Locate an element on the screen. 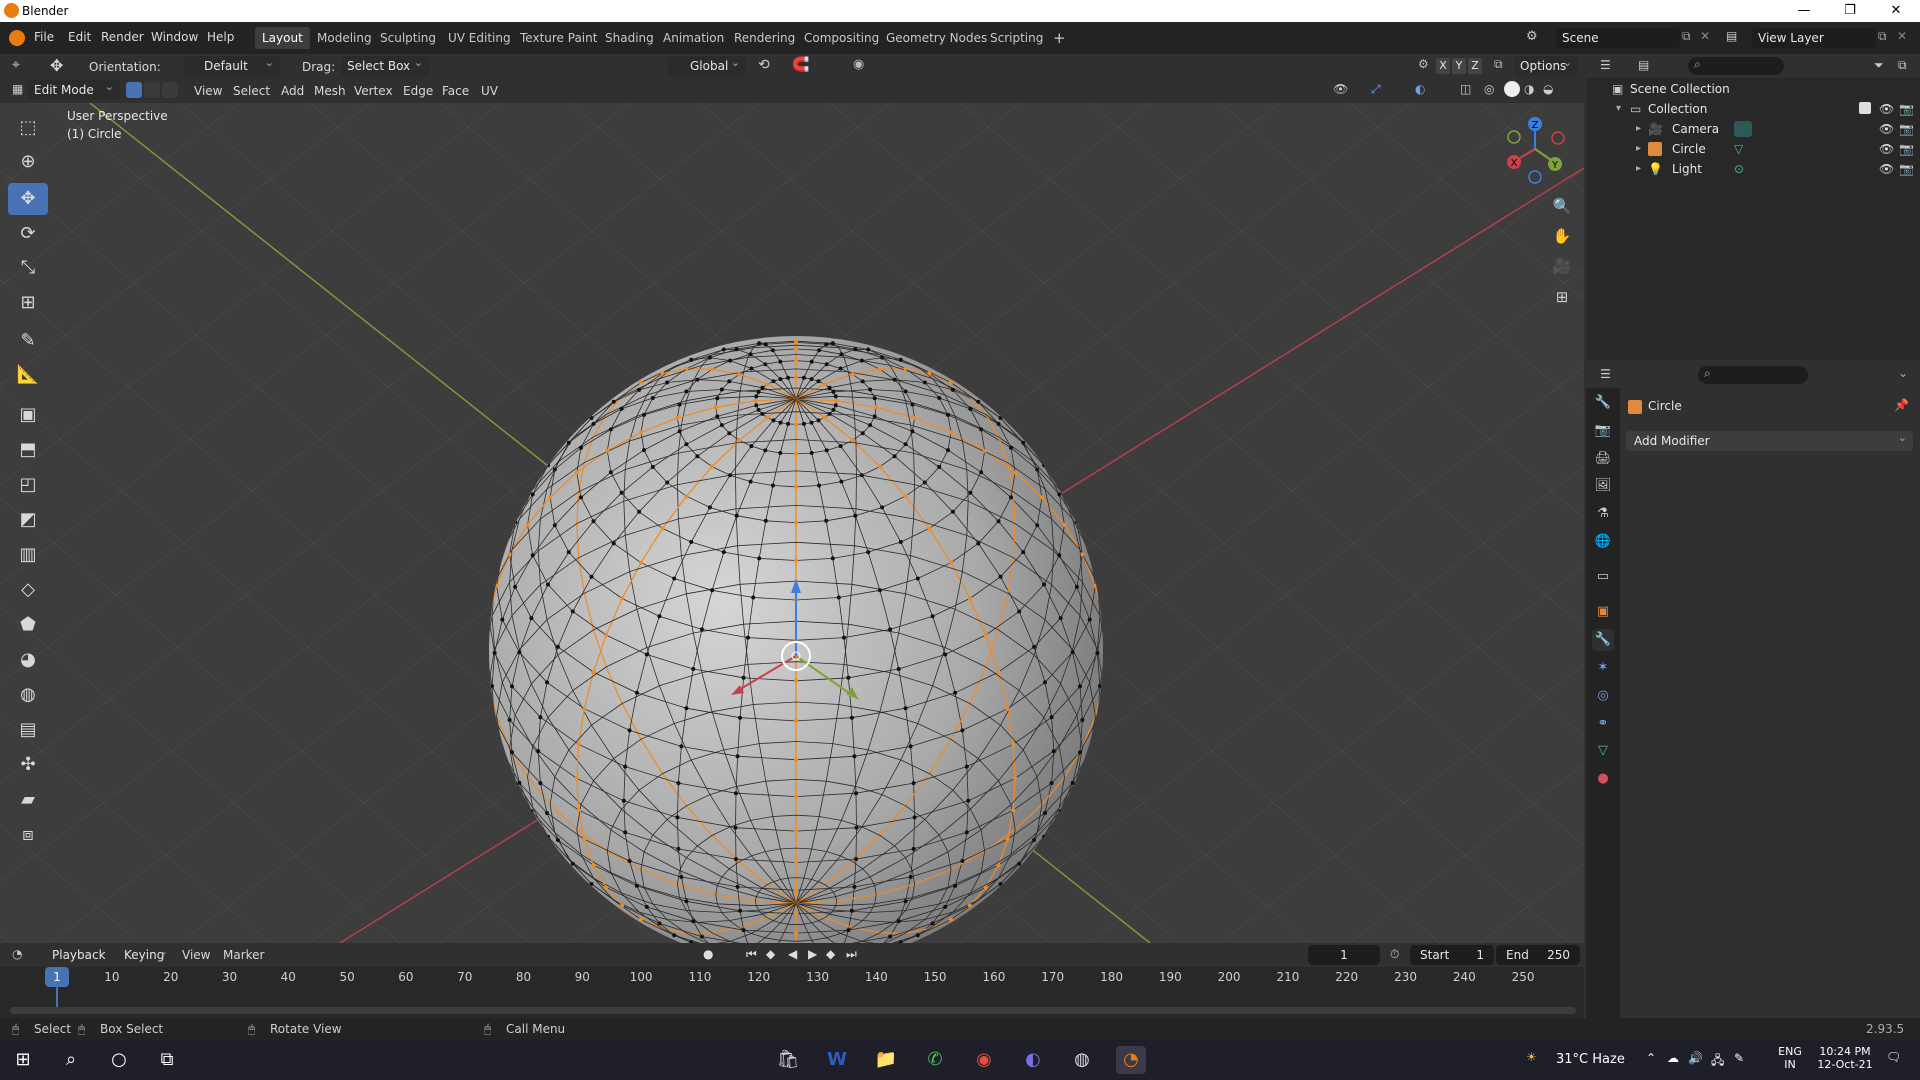 The height and width of the screenshot is (1080, 1920). scene-tab-icon: ⚗ is located at coordinates (1603, 514).